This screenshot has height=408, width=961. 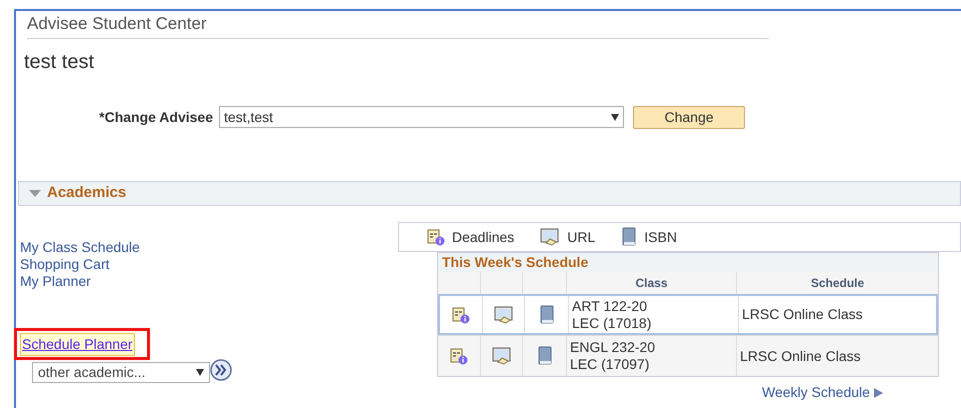 What do you see at coordinates (117, 23) in the screenshot?
I see `page-title: Advisee Student Center` at bounding box center [117, 23].